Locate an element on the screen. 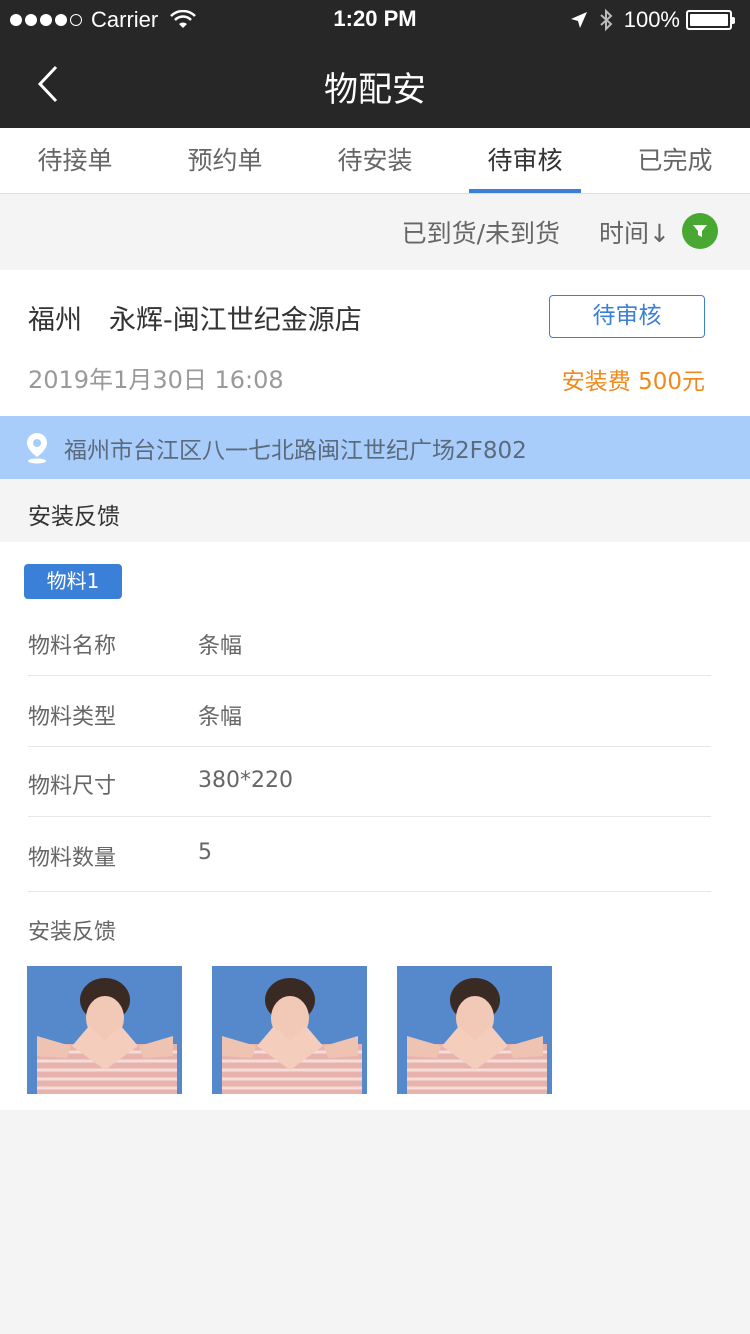 Image resolution: width=750 pixels, height=1334 pixels. battery-percent: 100% is located at coordinates (651, 19).